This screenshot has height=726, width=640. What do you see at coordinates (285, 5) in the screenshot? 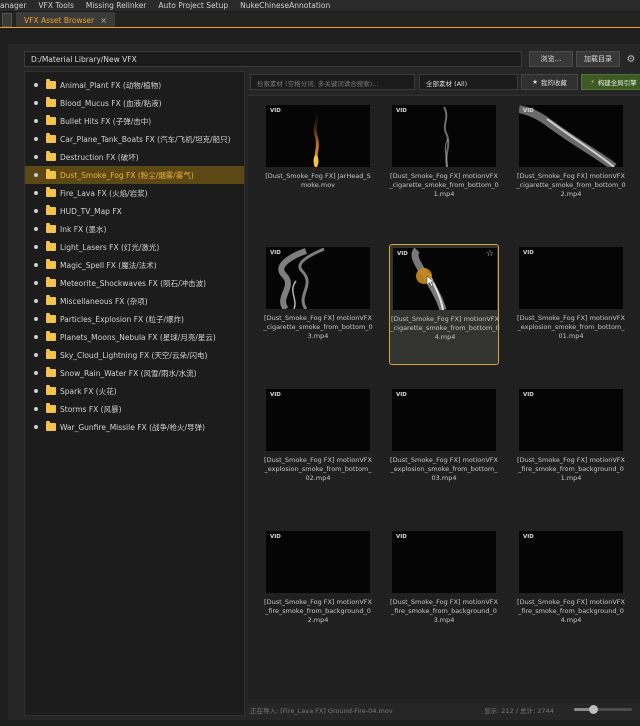
I see `menu-item: NukeChineseAnnotation` at bounding box center [285, 5].